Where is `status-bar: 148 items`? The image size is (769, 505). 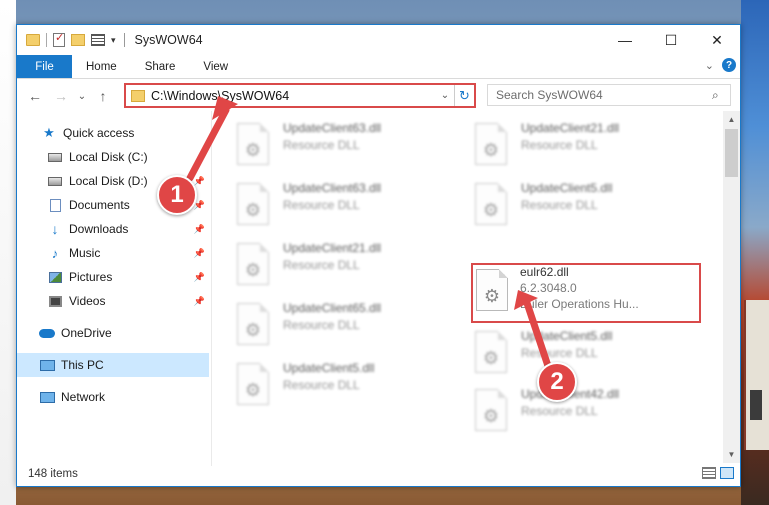
status-bar: 148 items is located at coordinates (378, 474).